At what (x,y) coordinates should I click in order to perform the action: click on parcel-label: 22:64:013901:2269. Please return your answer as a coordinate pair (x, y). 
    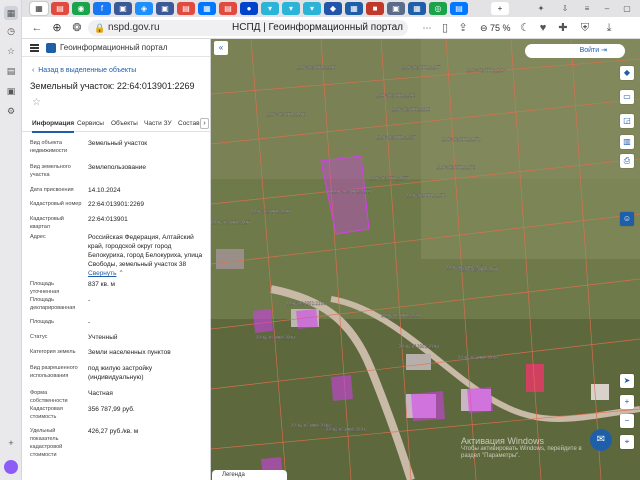
    Looking at the image, I should click on (351, 191).